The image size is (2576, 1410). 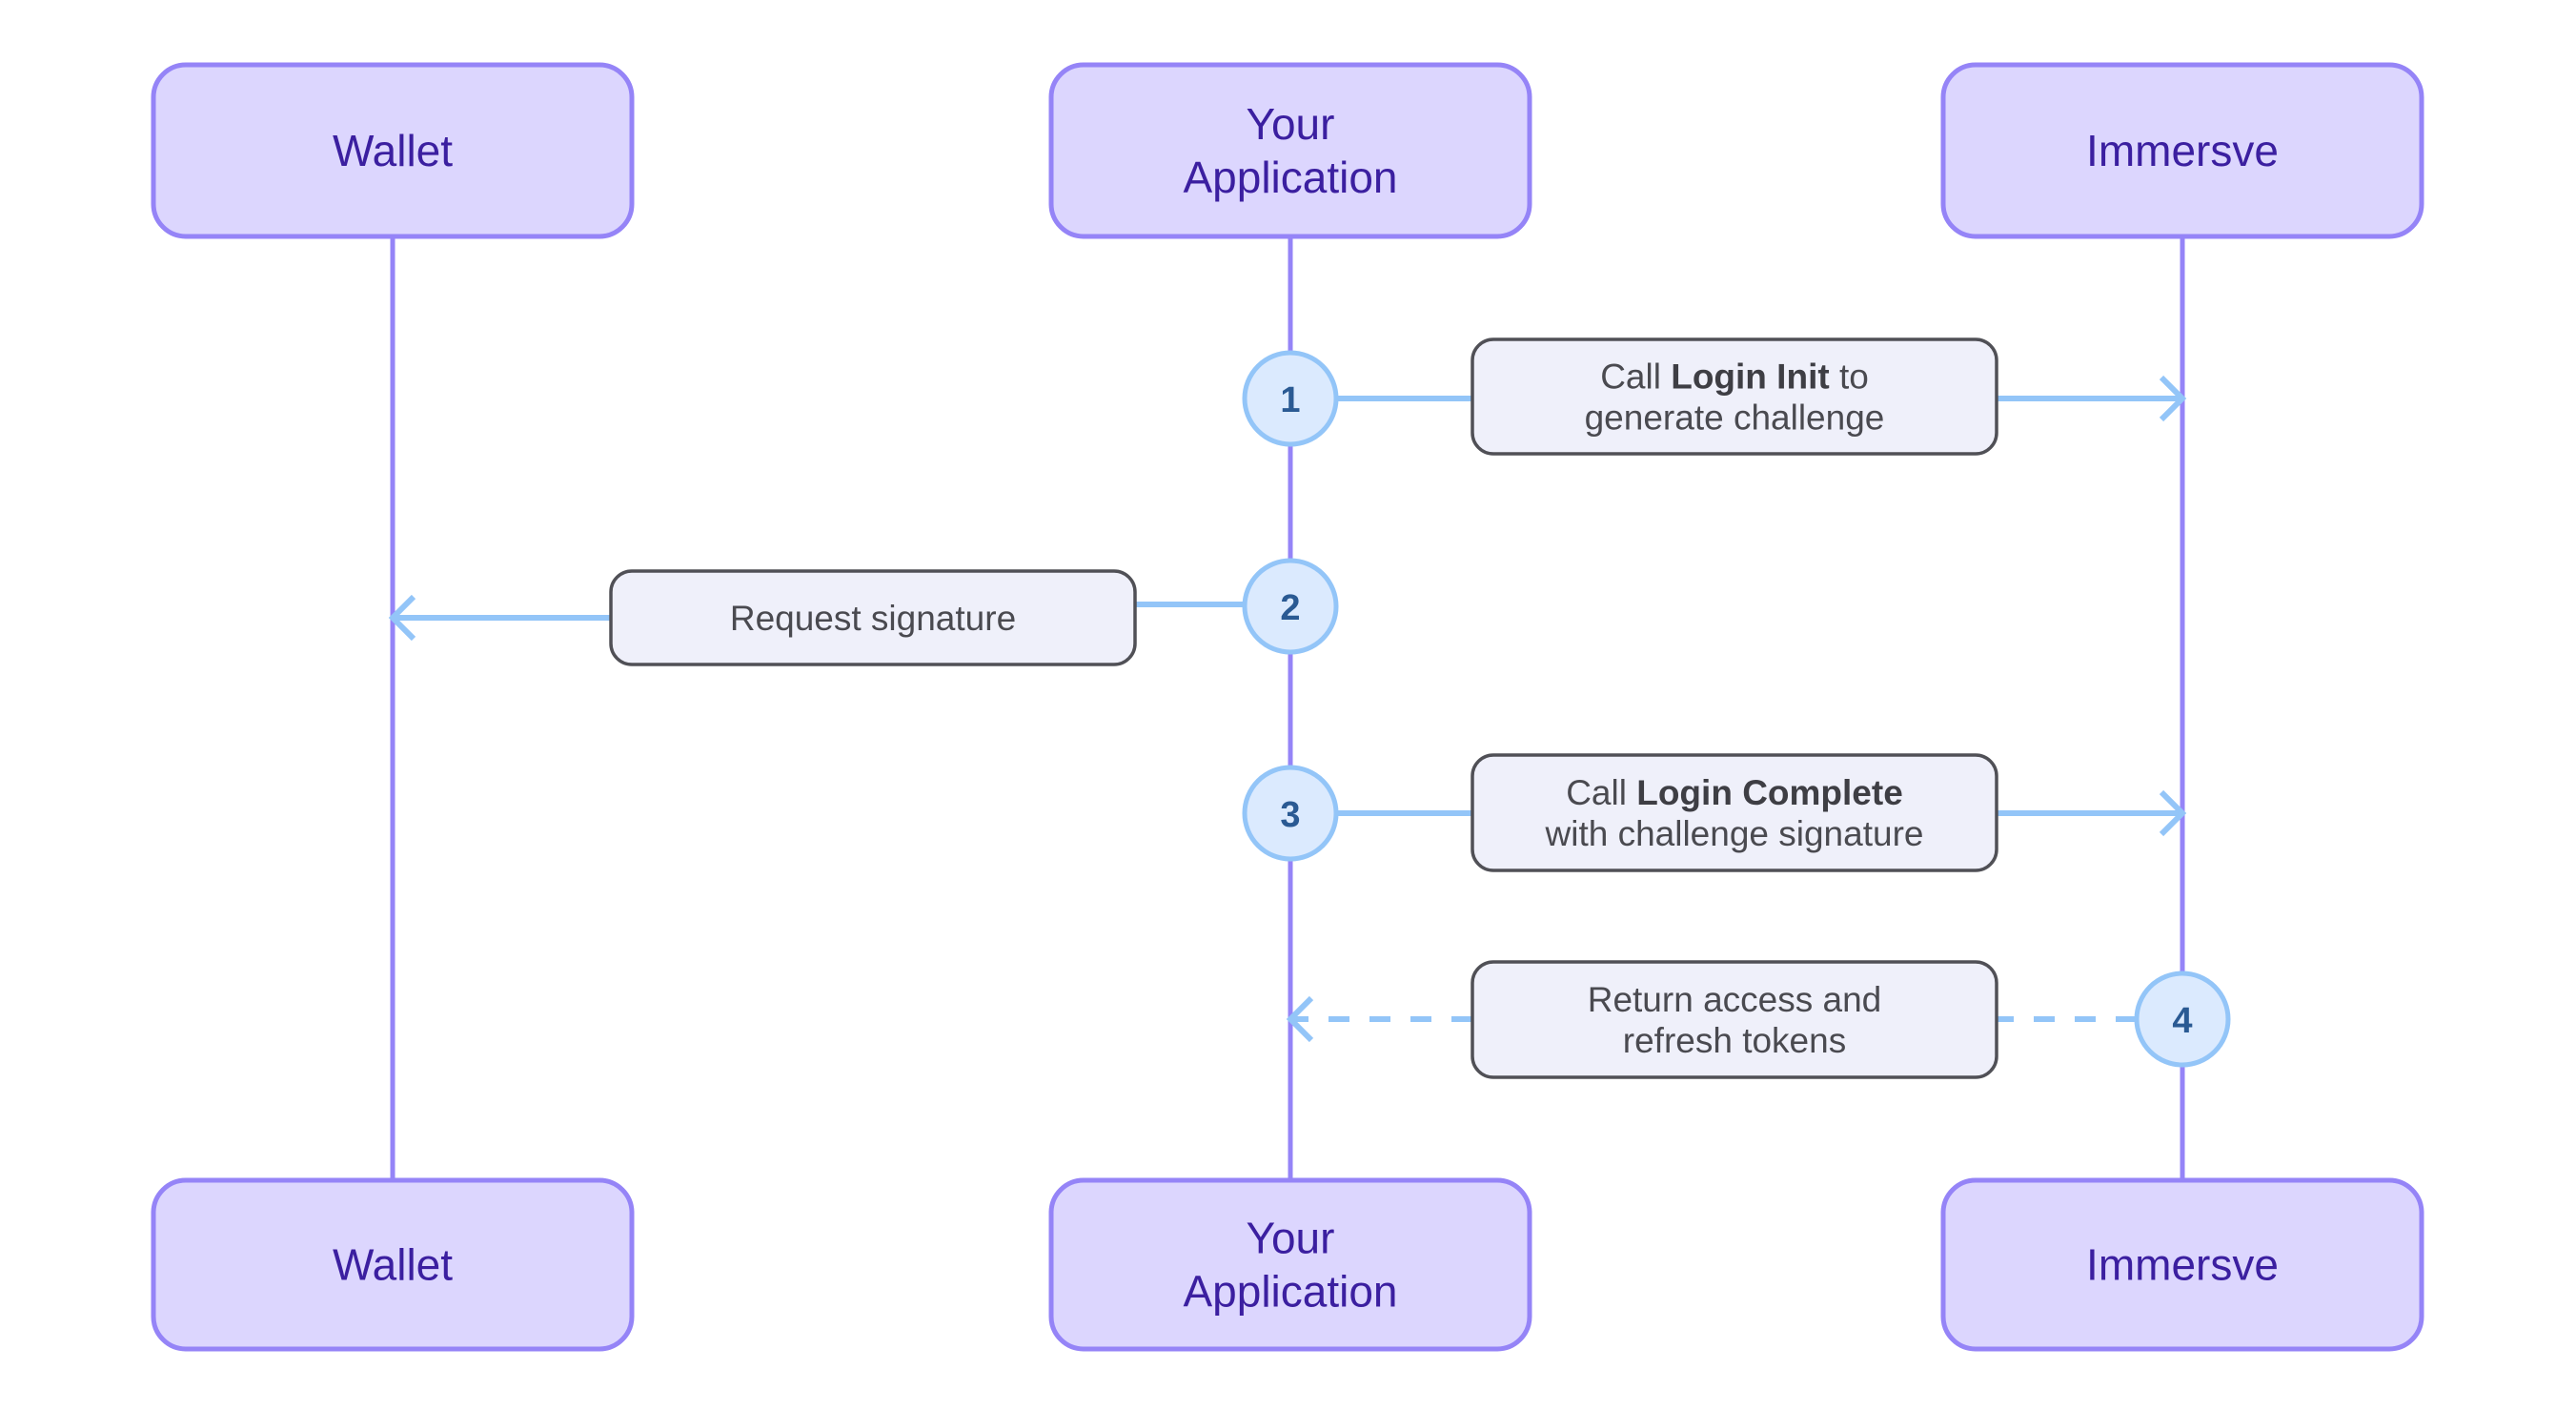 I want to click on step-badge: 3, so click(x=1290, y=813).